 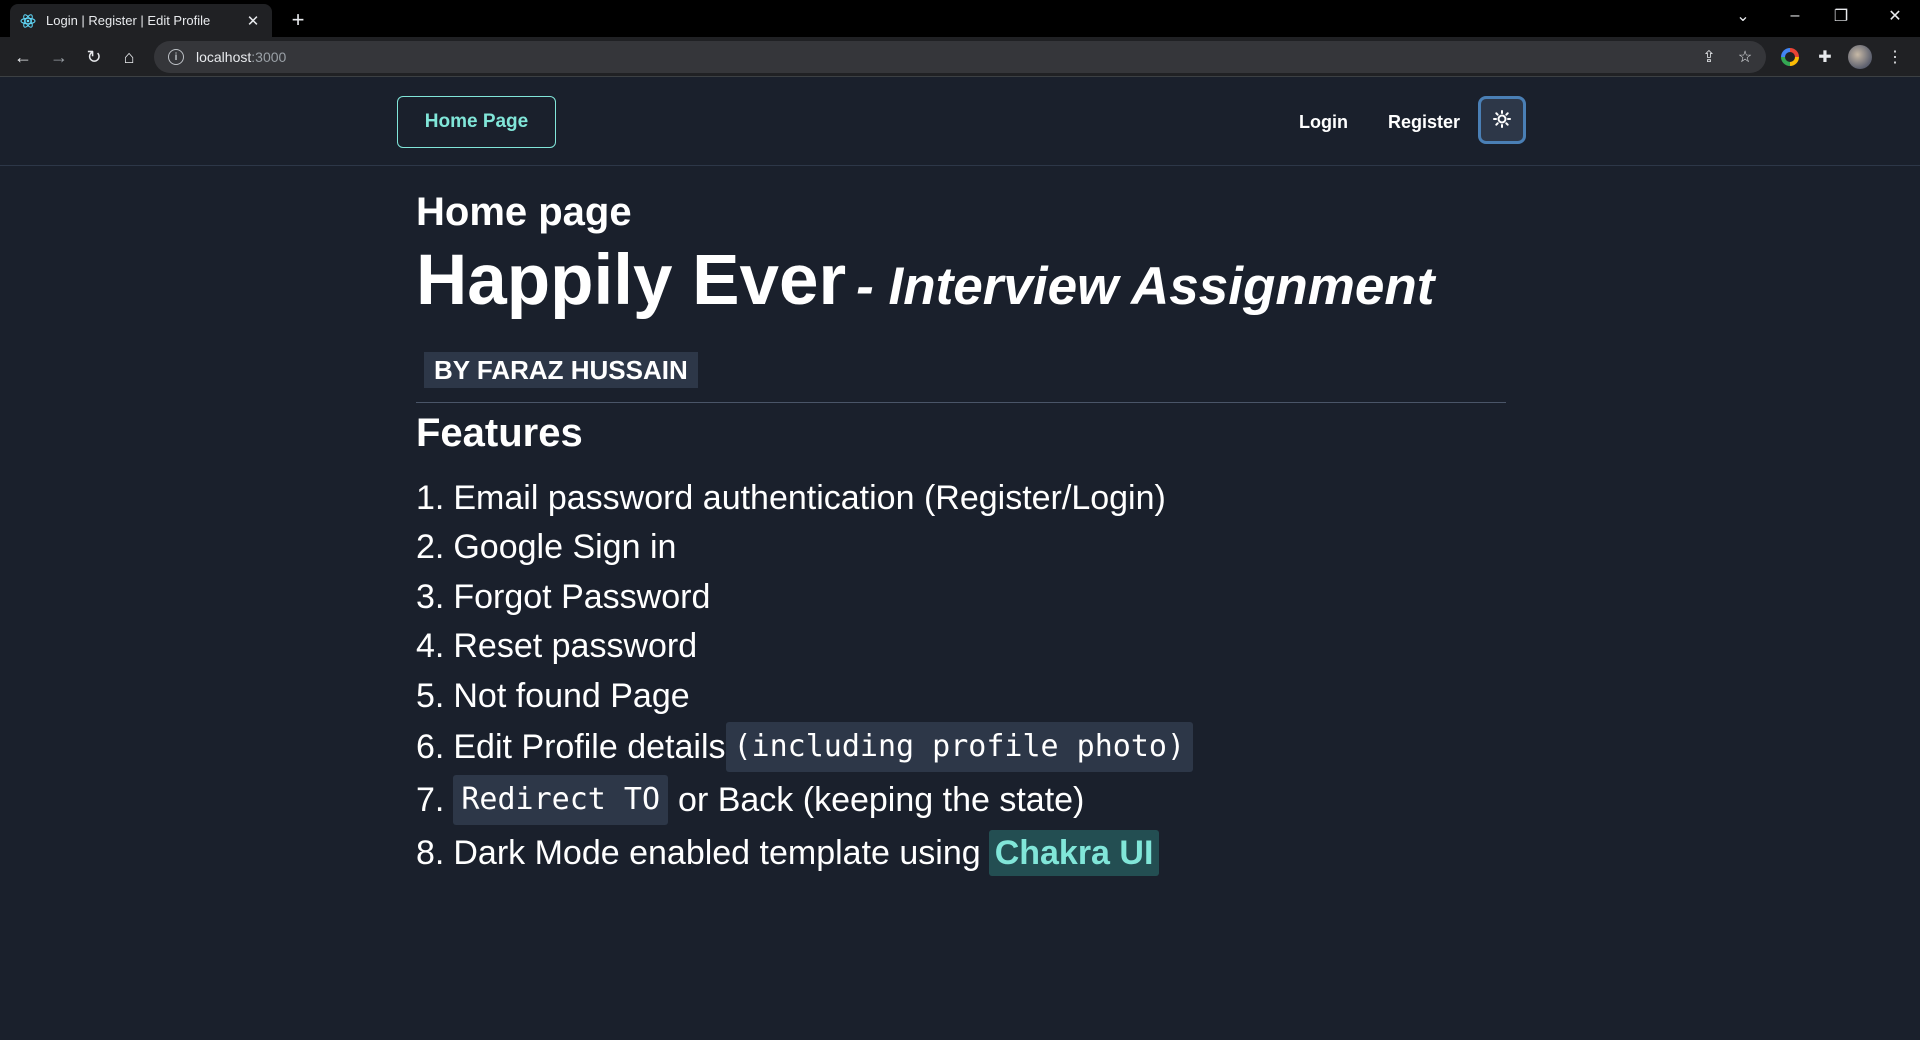 What do you see at coordinates (563, 596) in the screenshot?
I see `feature-item: 3. Forgot Password` at bounding box center [563, 596].